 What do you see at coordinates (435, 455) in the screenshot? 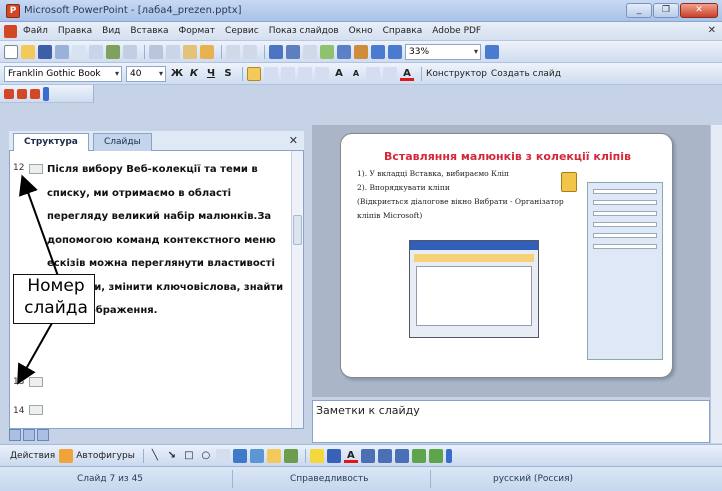
I see `3d-style-icon` at bounding box center [435, 455].